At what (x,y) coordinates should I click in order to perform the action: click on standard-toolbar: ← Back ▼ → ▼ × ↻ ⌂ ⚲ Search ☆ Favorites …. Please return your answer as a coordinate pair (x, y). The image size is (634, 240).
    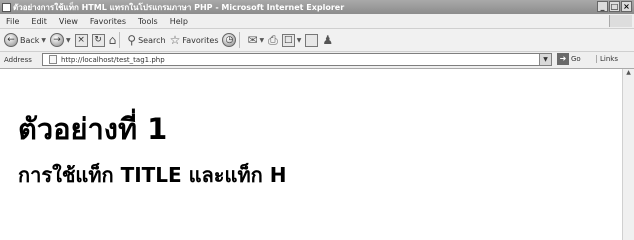
    Looking at the image, I should click on (317, 40).